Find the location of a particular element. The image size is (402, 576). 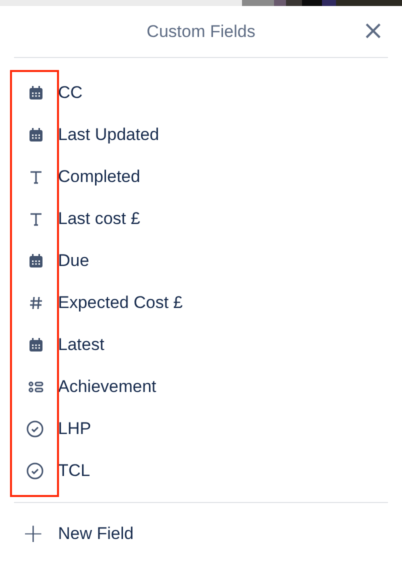

field-item: Latest is located at coordinates (81, 345).